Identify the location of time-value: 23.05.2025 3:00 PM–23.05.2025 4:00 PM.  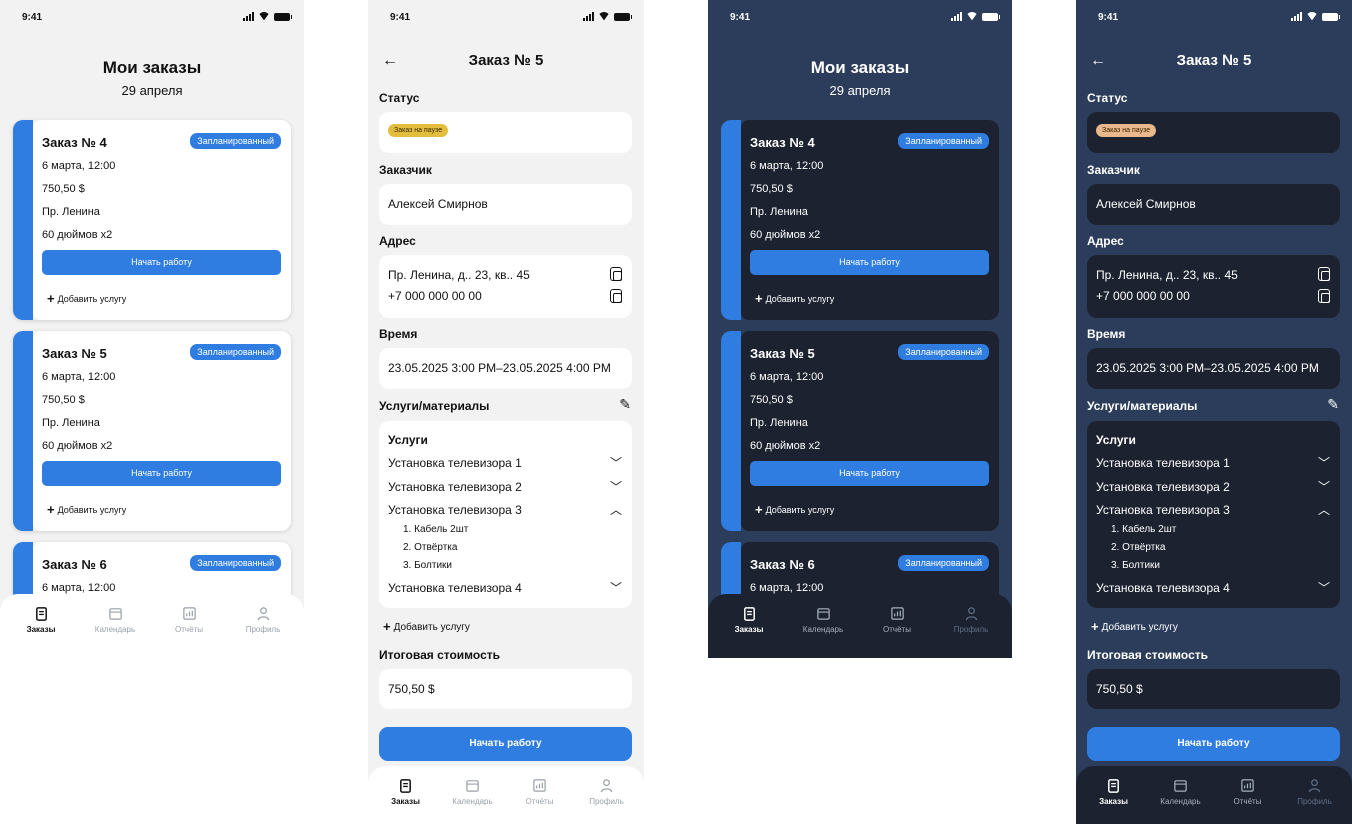
(499, 368).